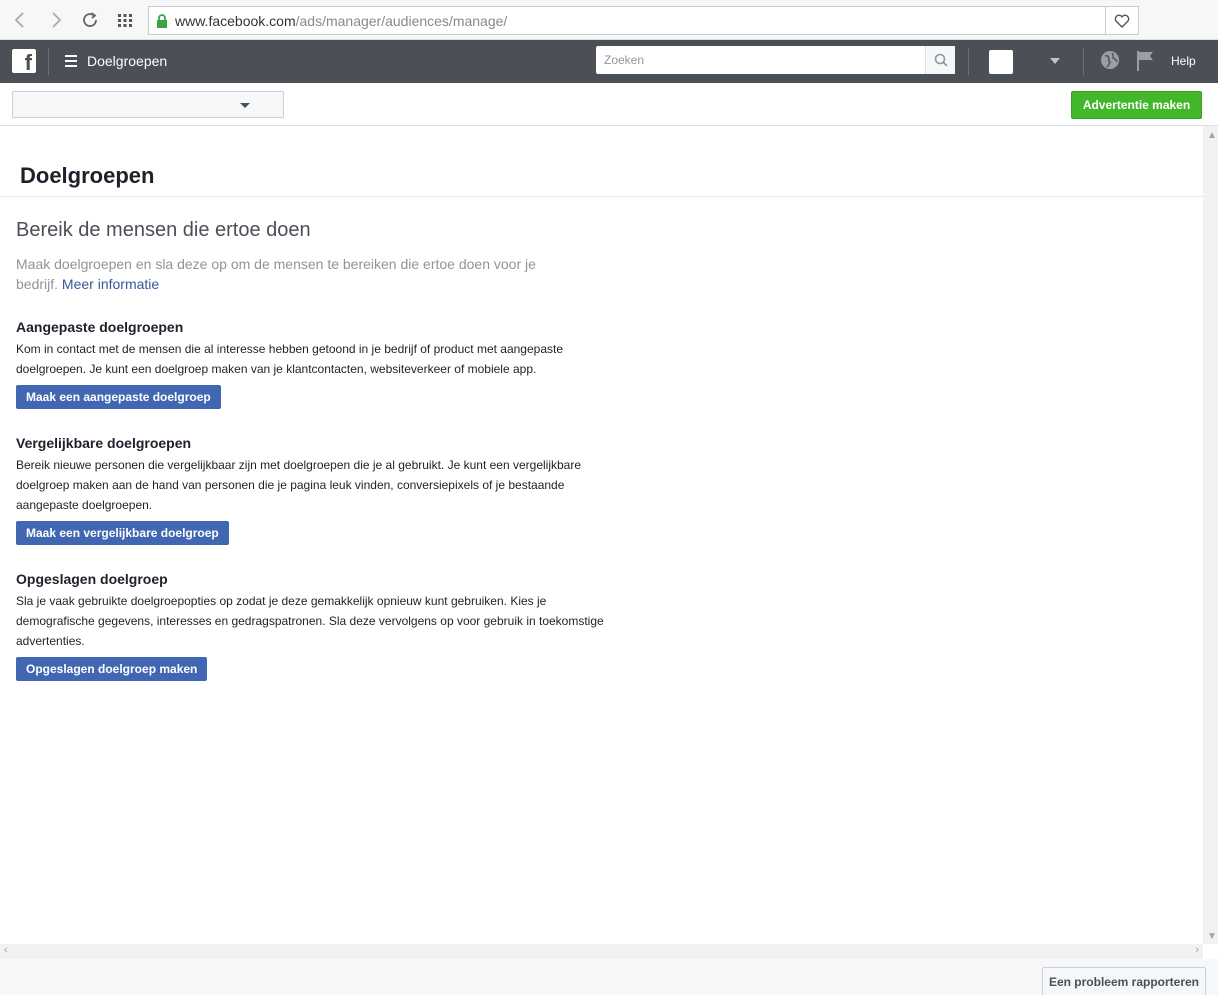  I want to click on scroll-right-icon: ›, so click(1197, 950).